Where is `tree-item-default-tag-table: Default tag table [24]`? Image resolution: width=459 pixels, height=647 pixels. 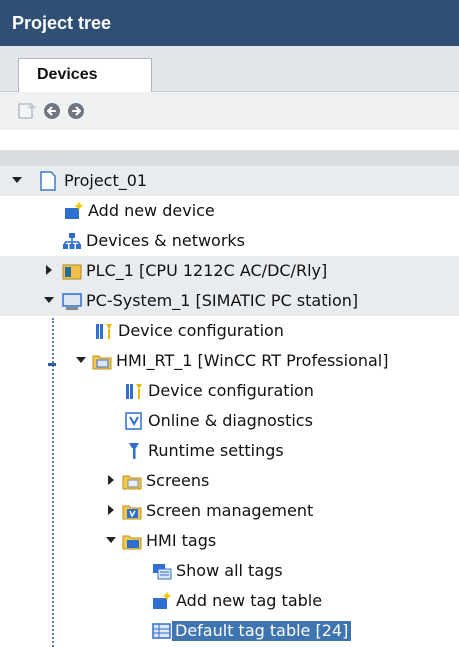 tree-item-default-tag-table: Default tag table [24] is located at coordinates (229, 631).